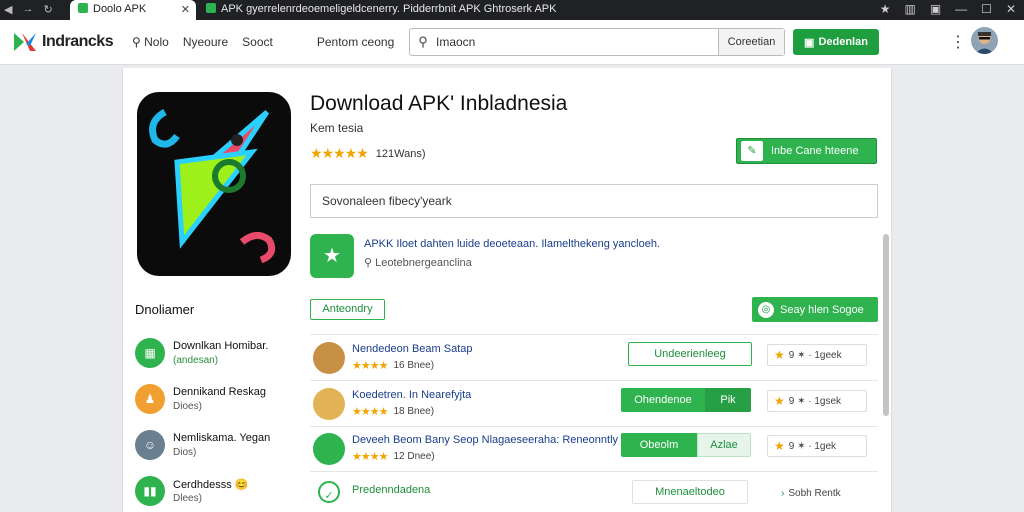  Describe the element at coordinates (336, 128) in the screenshot. I see `app-developer: Kem tesia` at that location.